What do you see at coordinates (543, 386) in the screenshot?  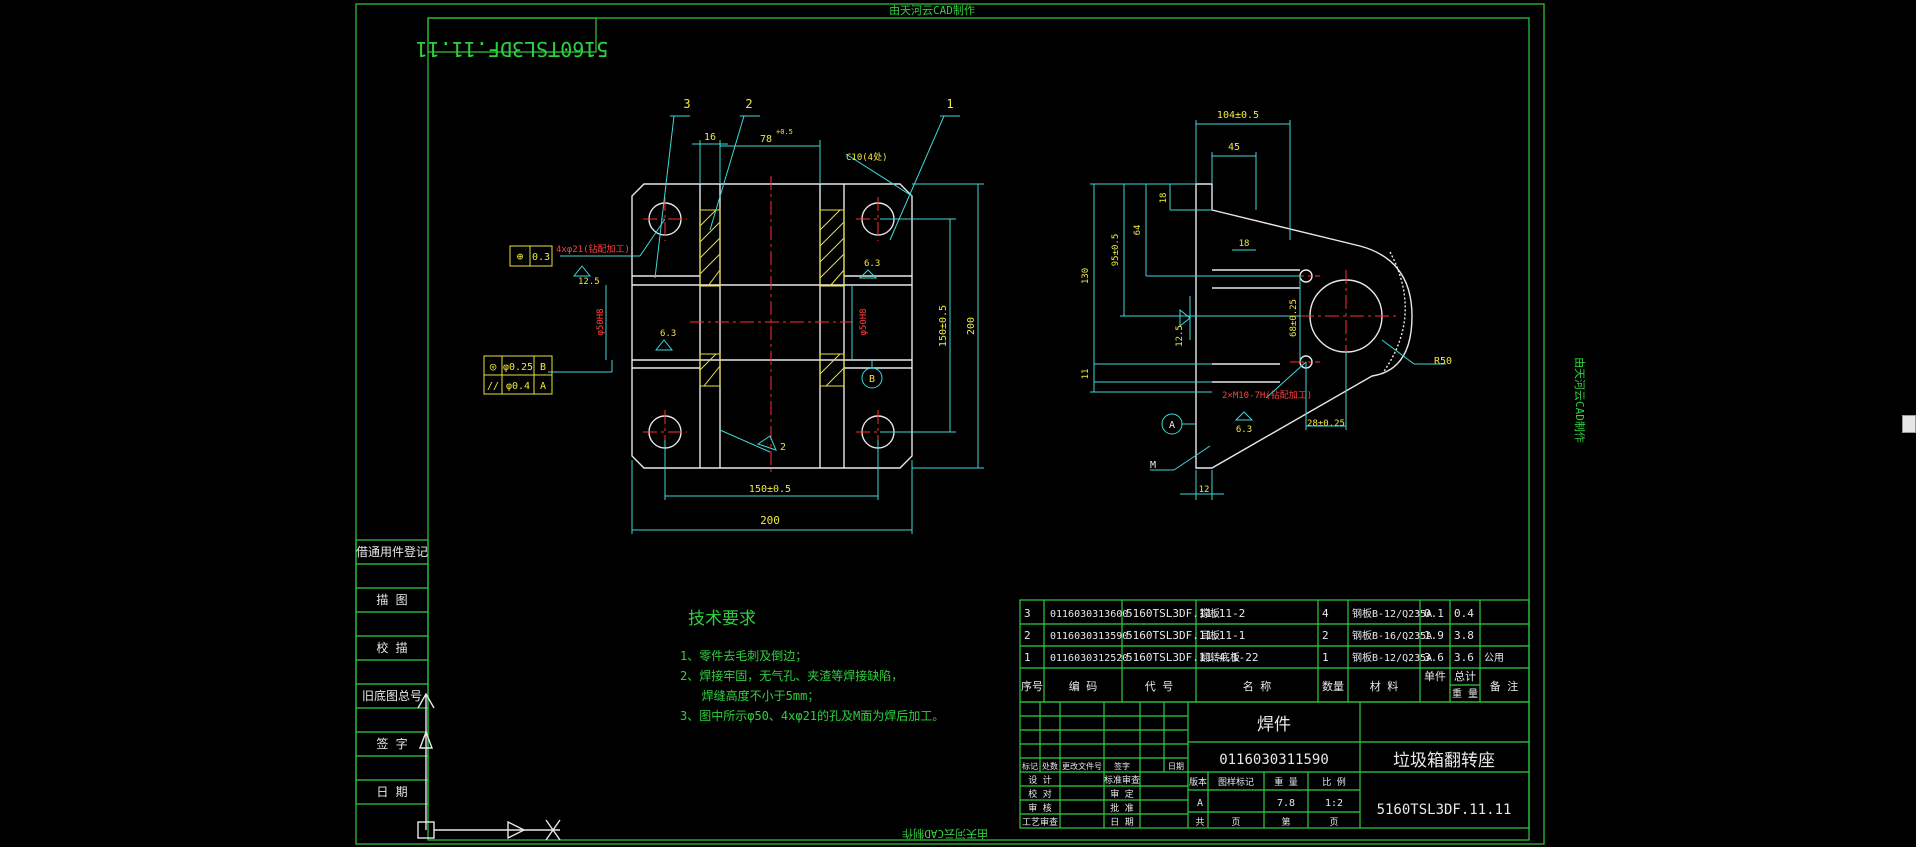 I see `tol-datum: A` at bounding box center [543, 386].